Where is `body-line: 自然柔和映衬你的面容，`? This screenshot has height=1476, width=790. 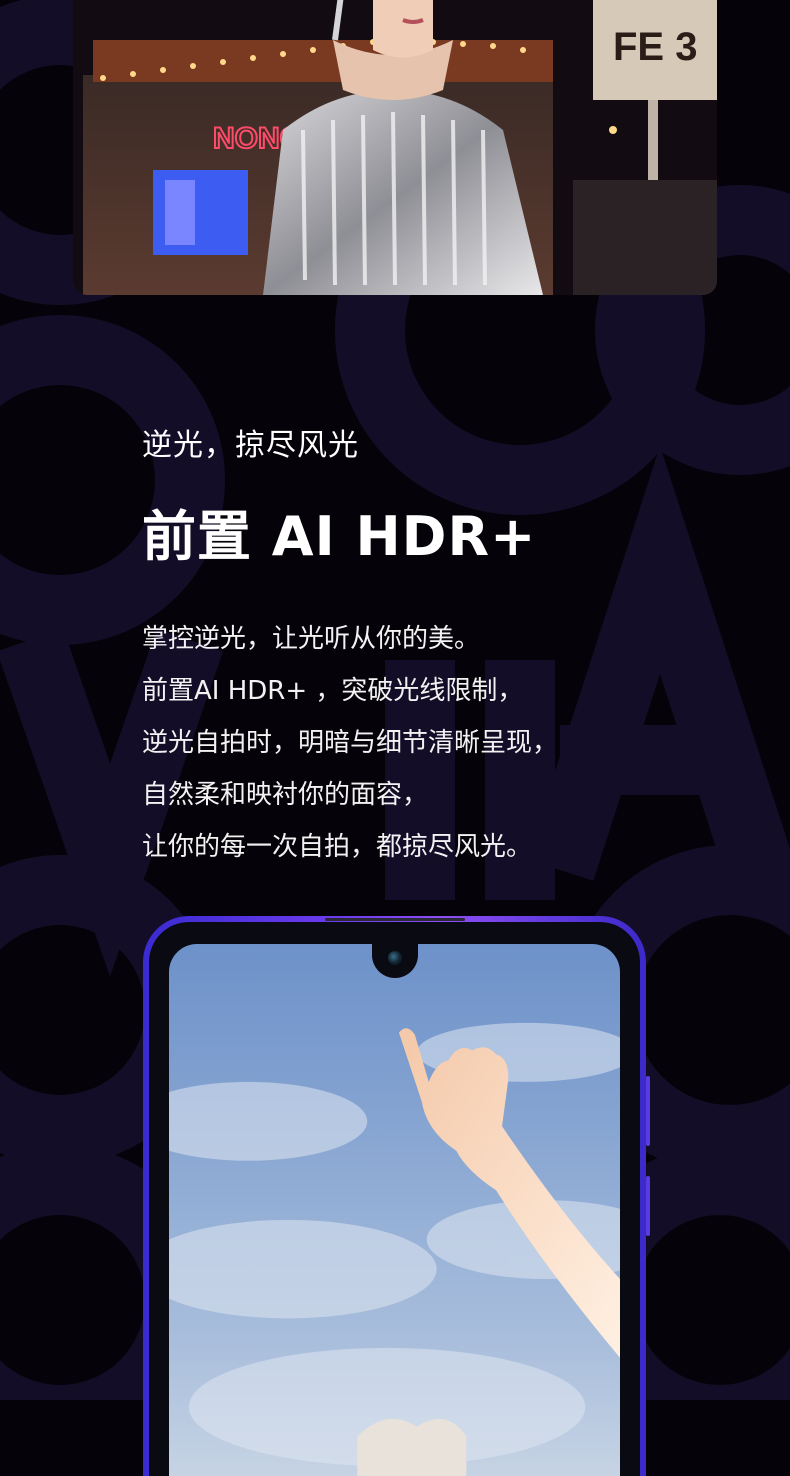 body-line: 自然柔和映衬你的面容， is located at coordinates (285, 795).